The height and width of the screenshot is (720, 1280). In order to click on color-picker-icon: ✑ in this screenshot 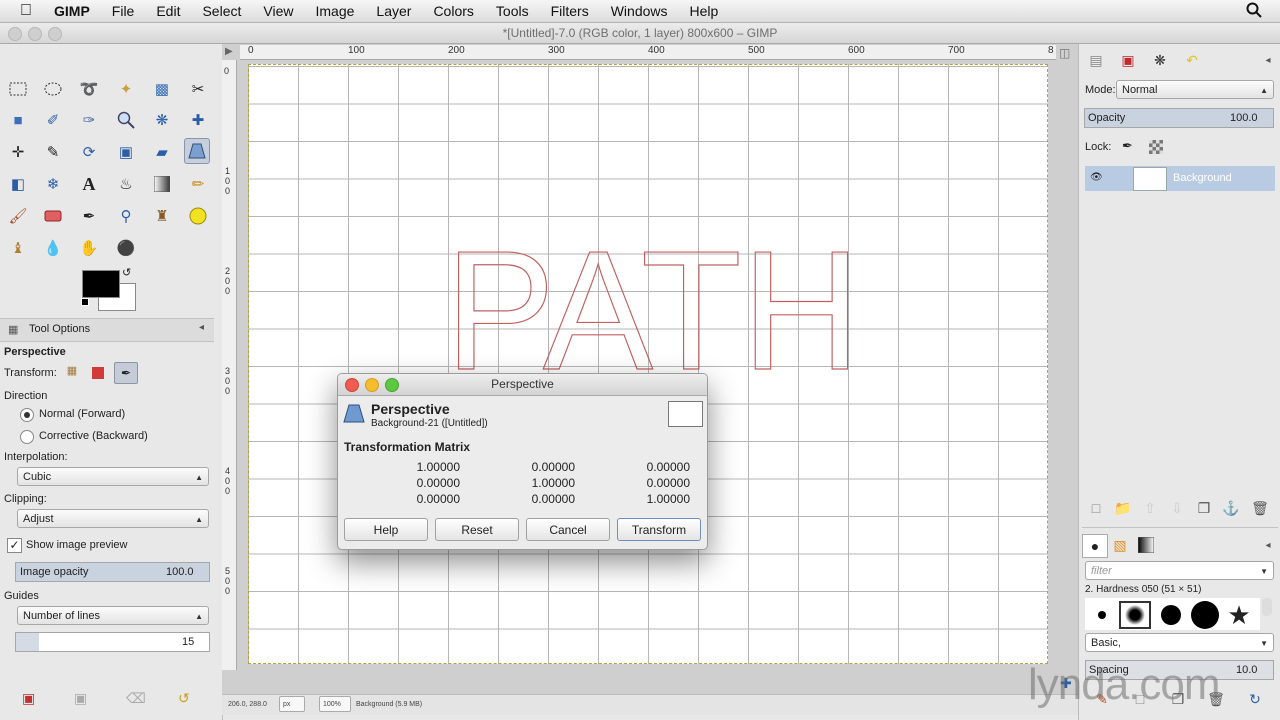, I will do `click(89, 120)`.